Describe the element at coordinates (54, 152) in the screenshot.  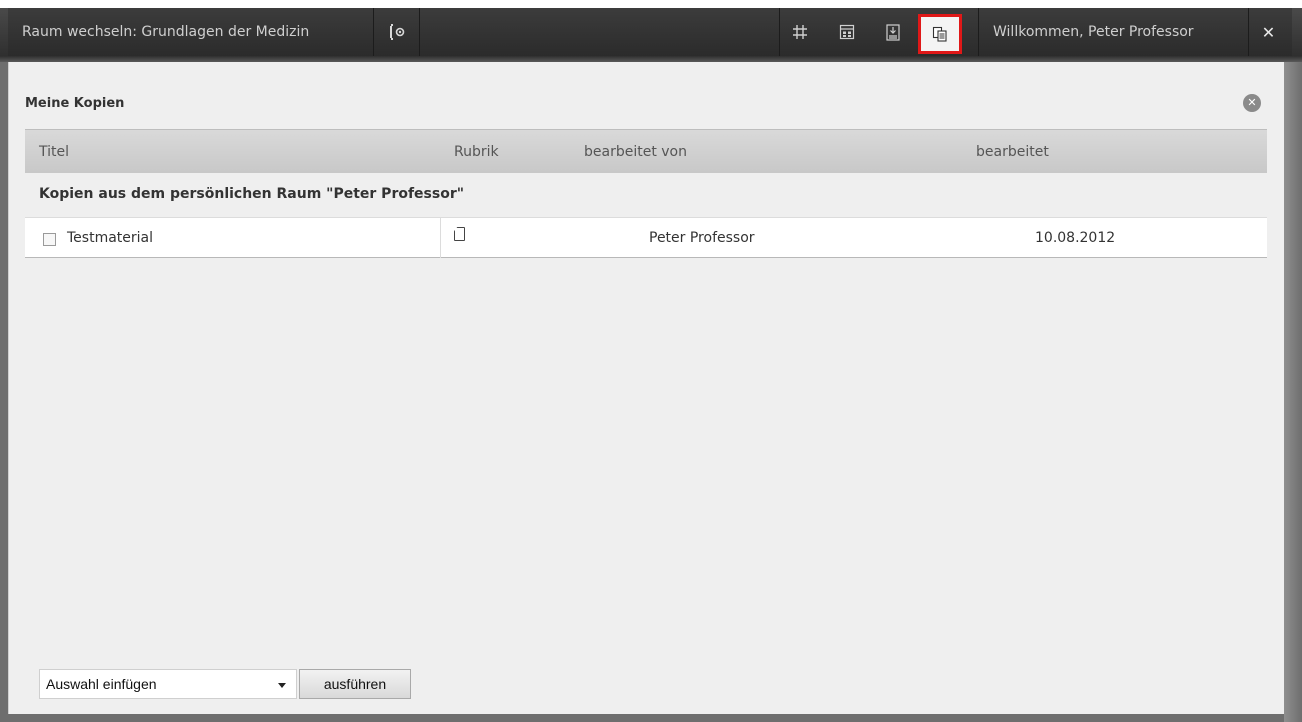
I see `column-header-titel: Titel` at that location.